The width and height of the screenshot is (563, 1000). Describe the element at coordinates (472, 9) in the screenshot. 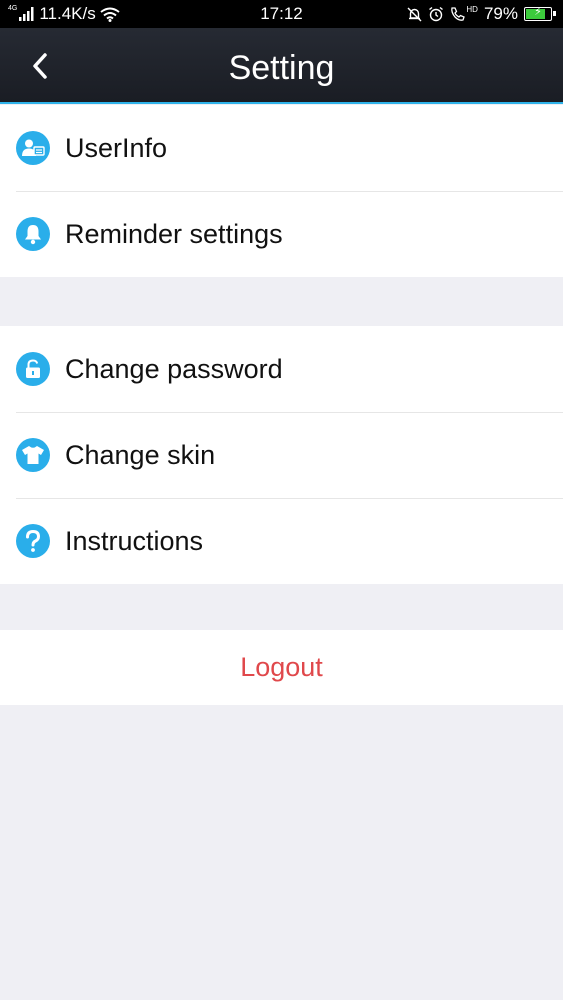

I see `hd-label: HD` at that location.